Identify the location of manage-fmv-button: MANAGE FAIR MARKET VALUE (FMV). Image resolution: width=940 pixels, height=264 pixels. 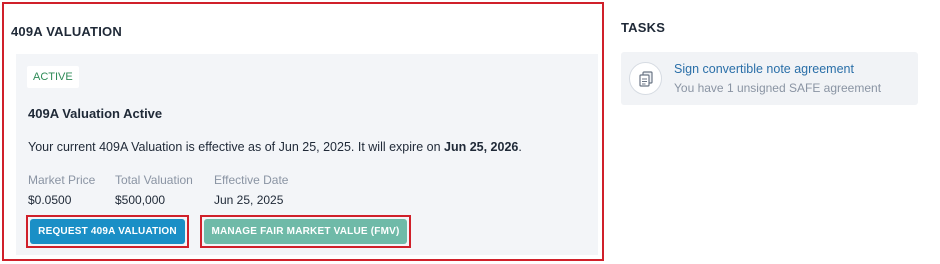
(305, 231).